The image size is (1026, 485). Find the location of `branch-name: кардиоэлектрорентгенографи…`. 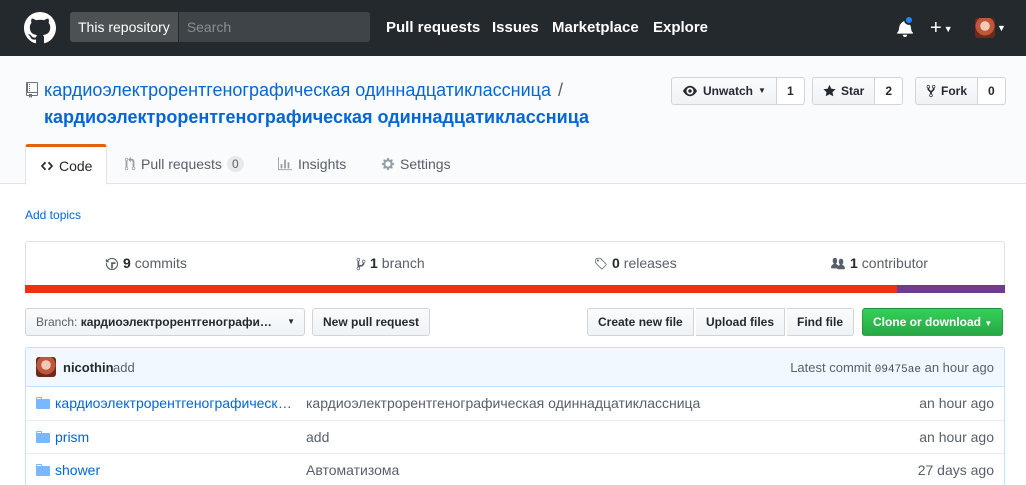

branch-name: кардиоэлектрорентгенографи… is located at coordinates (176, 322).